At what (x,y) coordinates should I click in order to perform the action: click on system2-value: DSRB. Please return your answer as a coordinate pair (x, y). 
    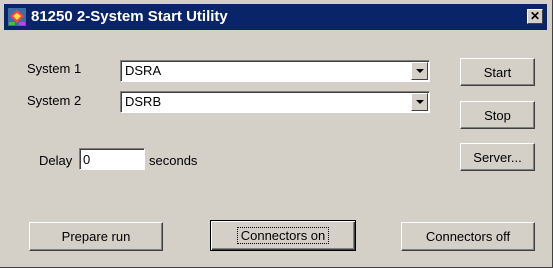
    Looking at the image, I should click on (143, 101).